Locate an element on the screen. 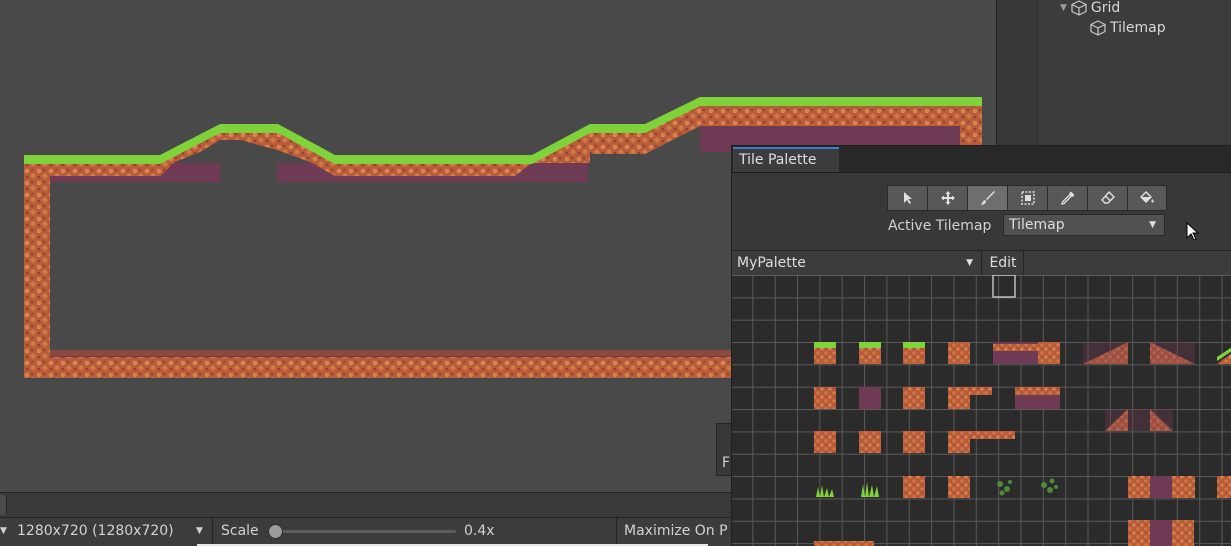  scale-value: 0.4x is located at coordinates (479, 531).